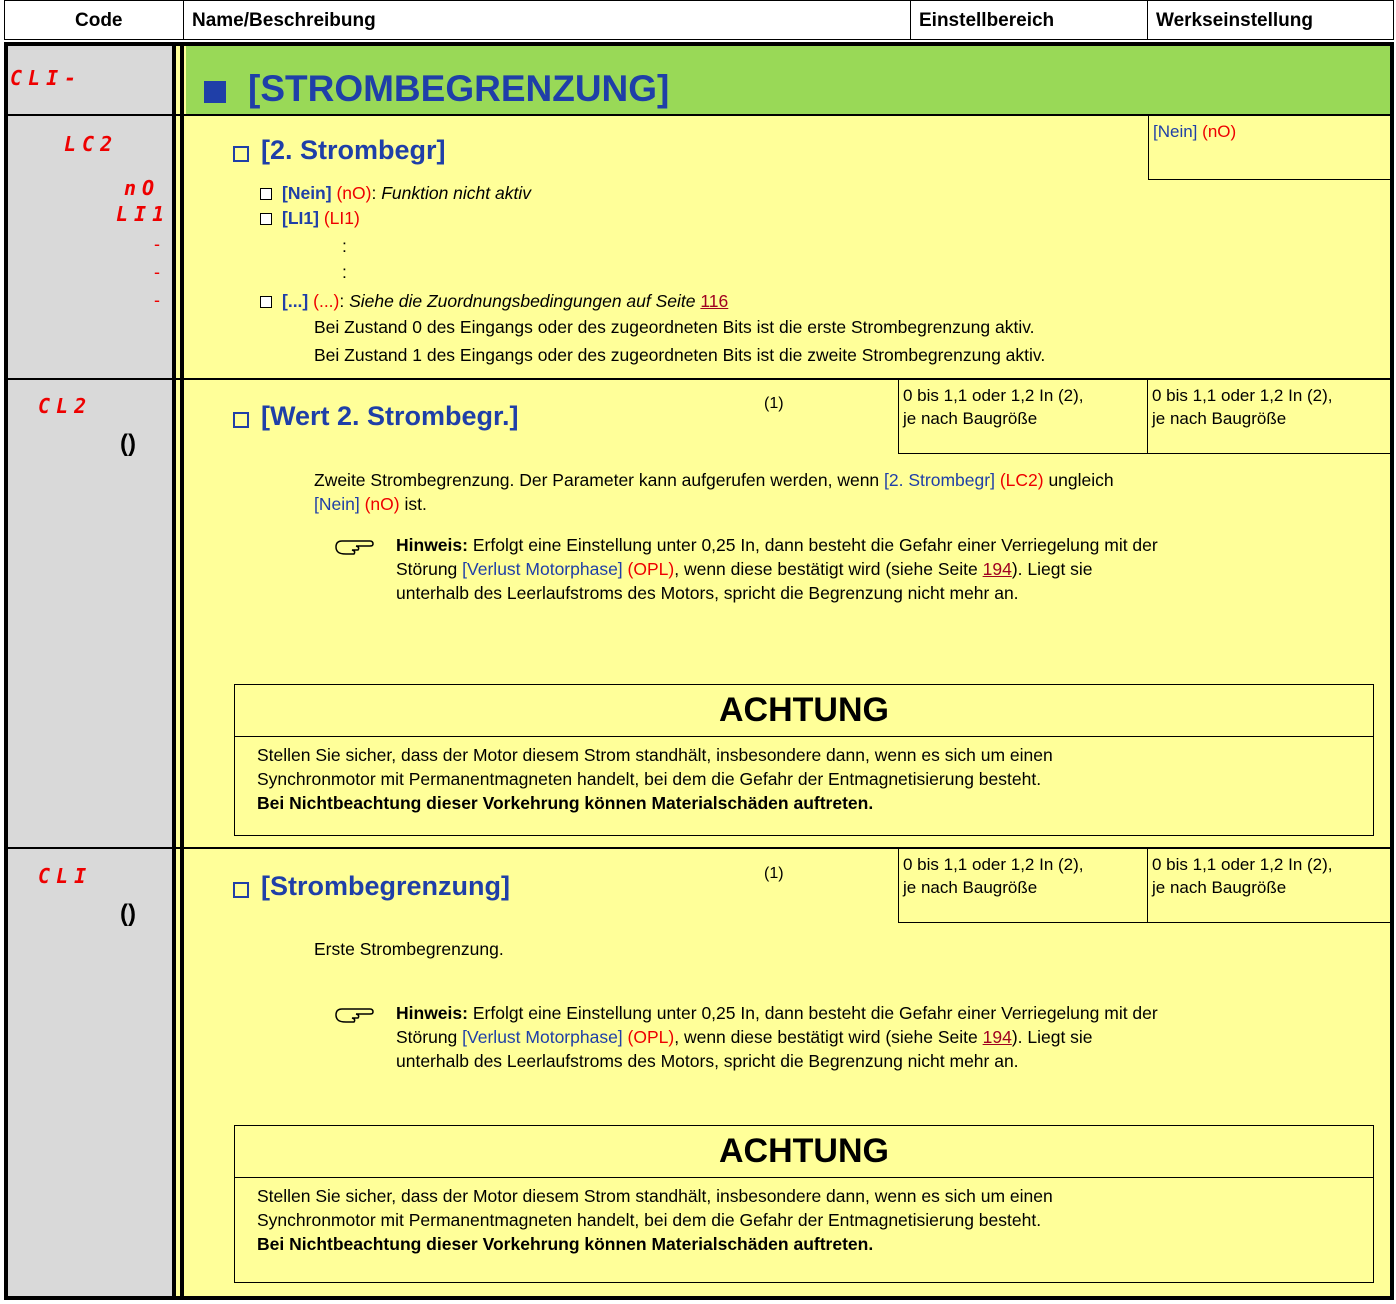  I want to click on cl2-note: (1), so click(774, 403).